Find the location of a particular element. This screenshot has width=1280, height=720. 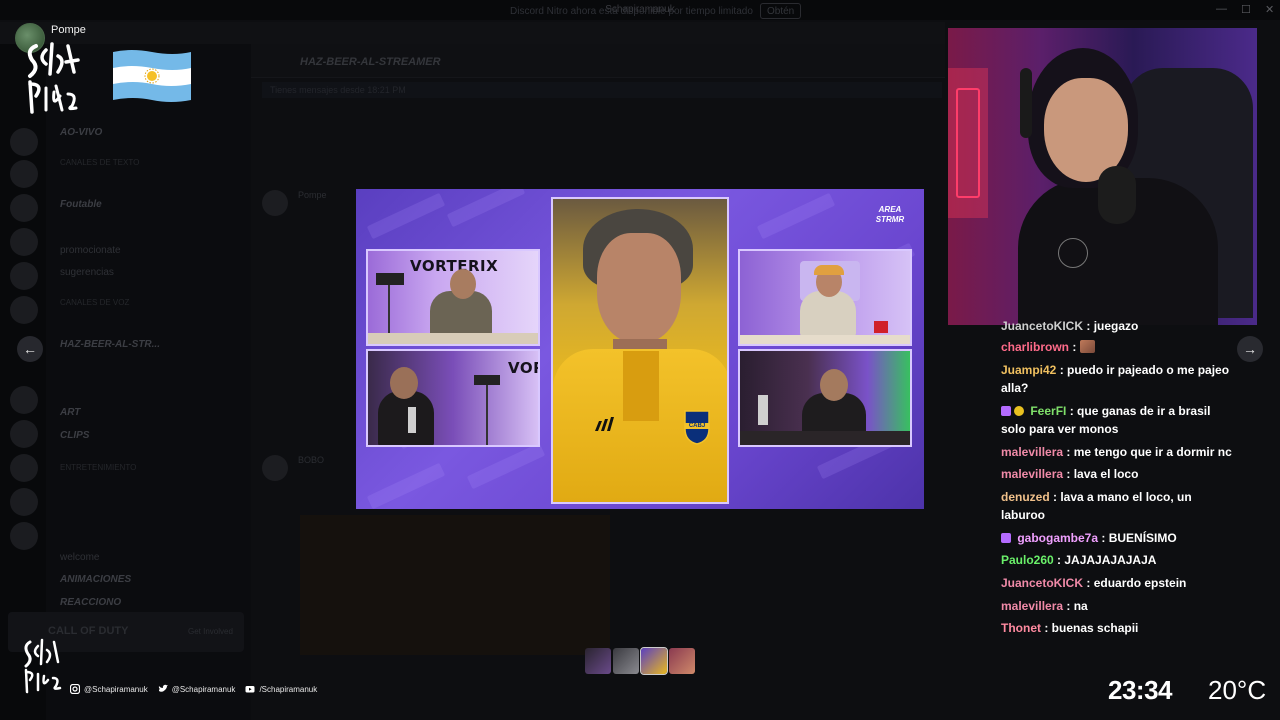

chat-username: gabogambe7a is located at coordinates (1057, 538).